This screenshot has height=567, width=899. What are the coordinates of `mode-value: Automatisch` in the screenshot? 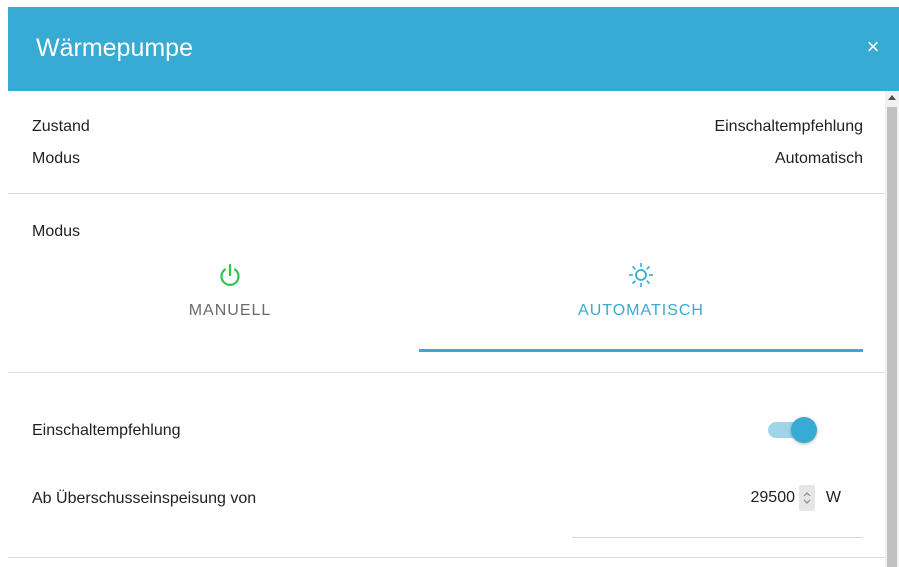 It's located at (818, 158).